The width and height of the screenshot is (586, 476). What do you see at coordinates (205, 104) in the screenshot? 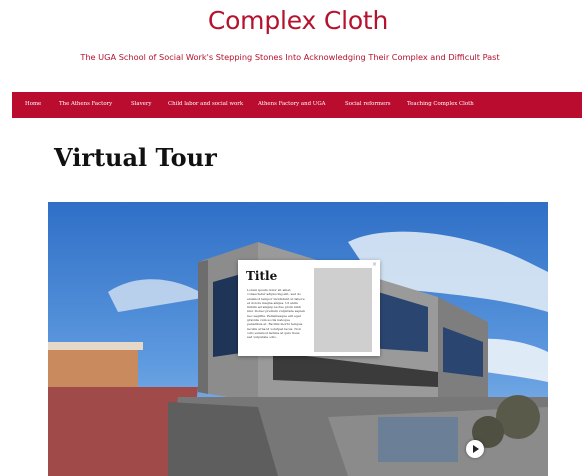
I see `nav-item-child-labor: Child labor and social work` at bounding box center [205, 104].